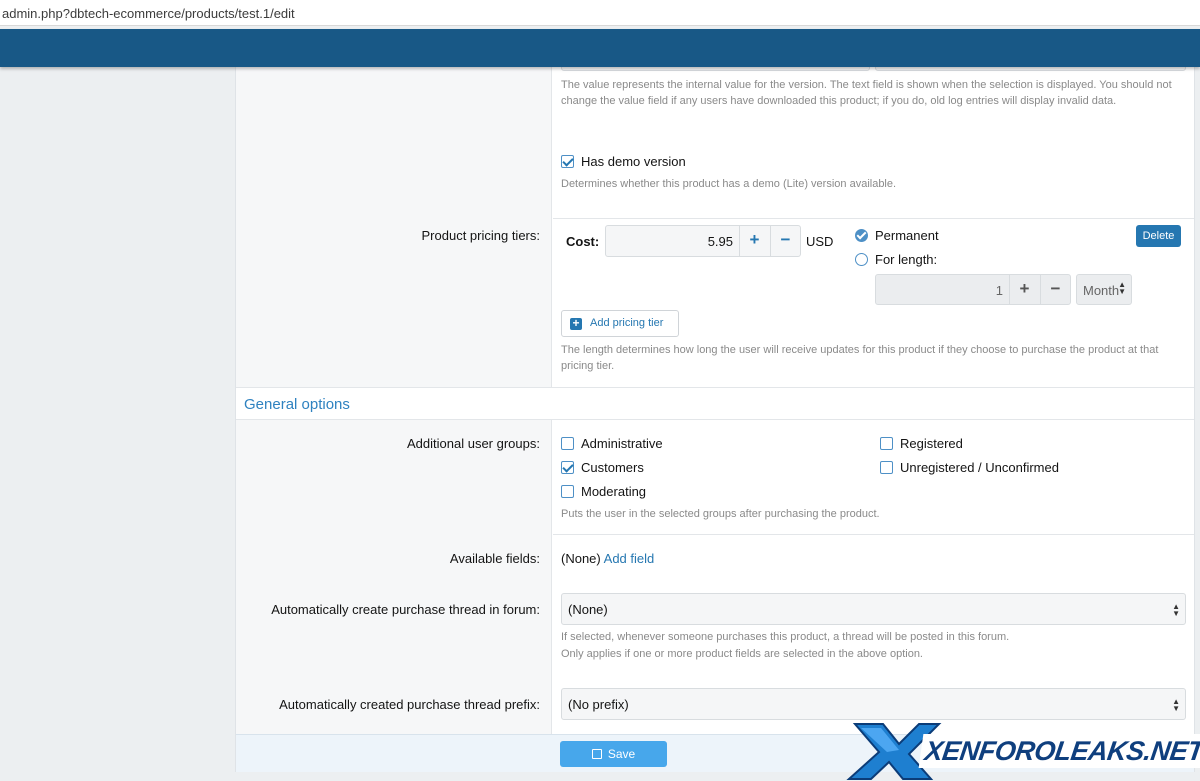 Image resolution: width=1200 pixels, height=781 pixels. What do you see at coordinates (931, 443) in the screenshot?
I see `group-registered-label: Registered` at bounding box center [931, 443].